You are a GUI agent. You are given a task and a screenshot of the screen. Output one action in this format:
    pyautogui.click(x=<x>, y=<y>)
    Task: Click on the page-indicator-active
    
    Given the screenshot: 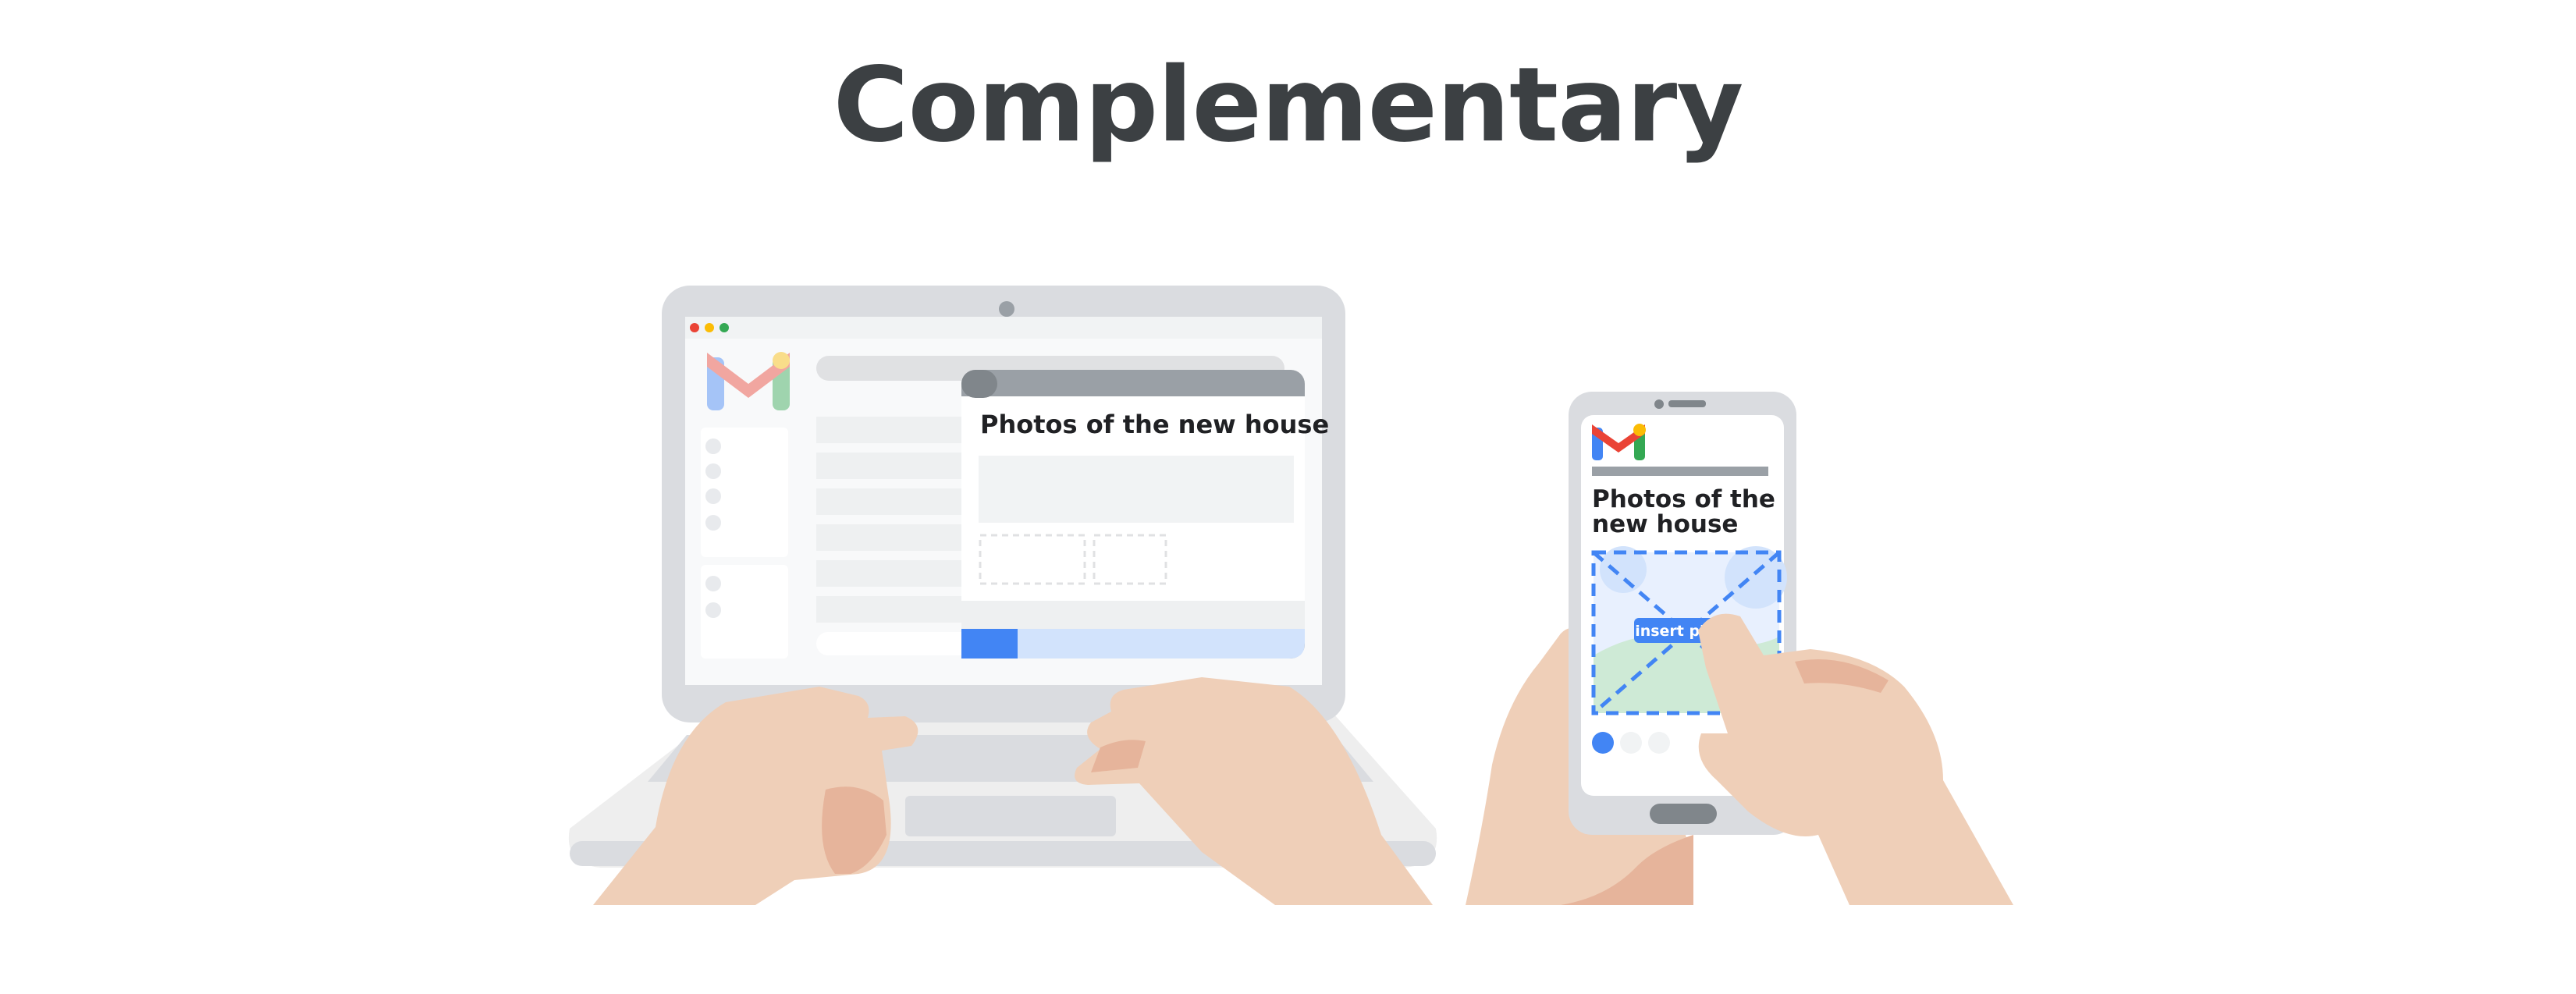 What is the action you would take?
    pyautogui.click(x=1603, y=743)
    